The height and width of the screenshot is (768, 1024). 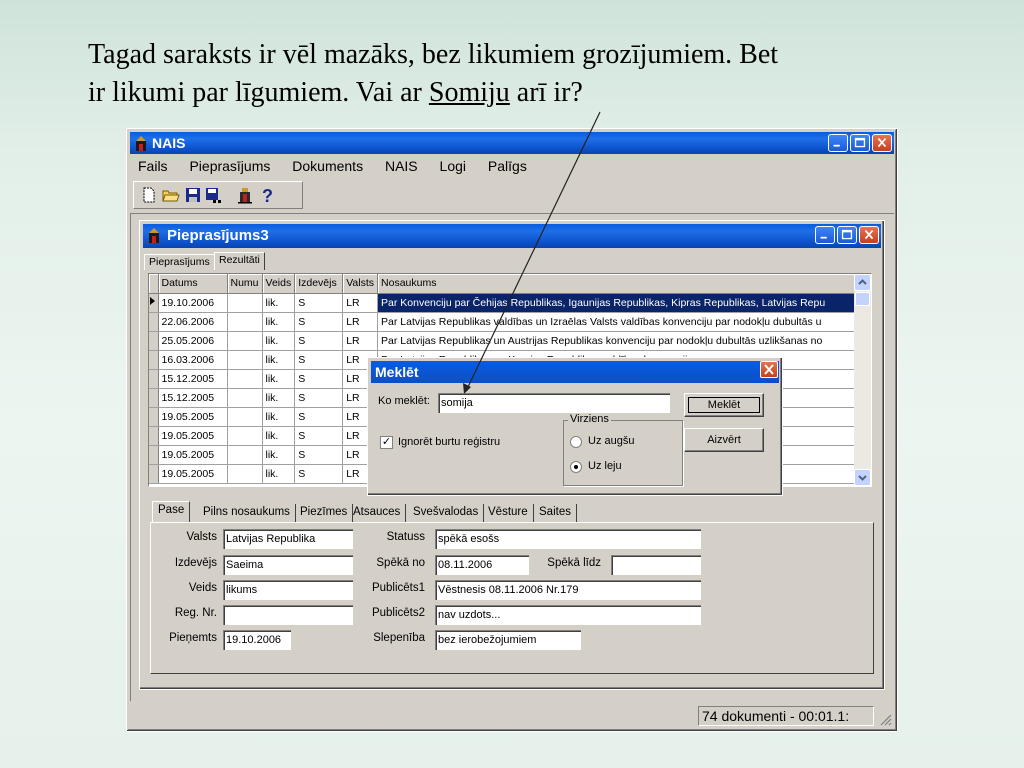 What do you see at coordinates (576, 442) in the screenshot?
I see `direction-up-radio` at bounding box center [576, 442].